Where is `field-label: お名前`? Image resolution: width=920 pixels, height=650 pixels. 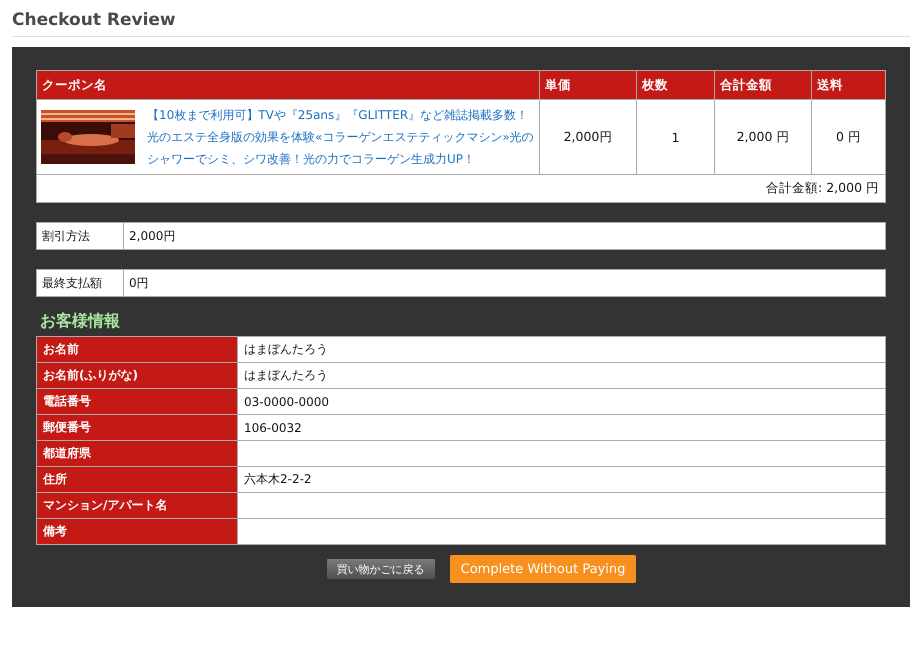 field-label: お名前 is located at coordinates (137, 349).